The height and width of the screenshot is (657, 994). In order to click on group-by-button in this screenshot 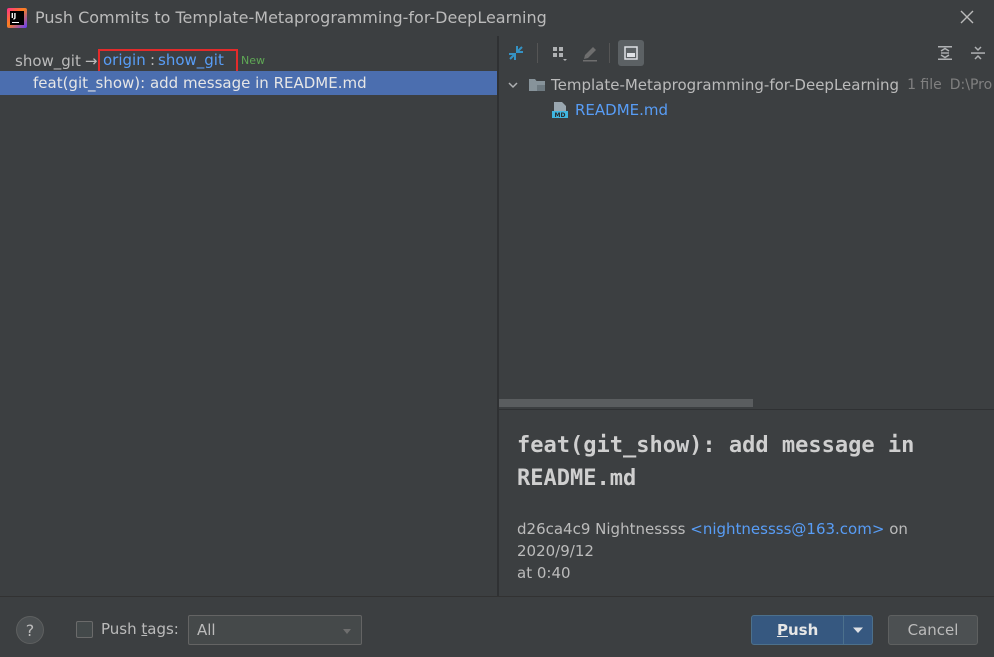, I will do `click(559, 53)`.